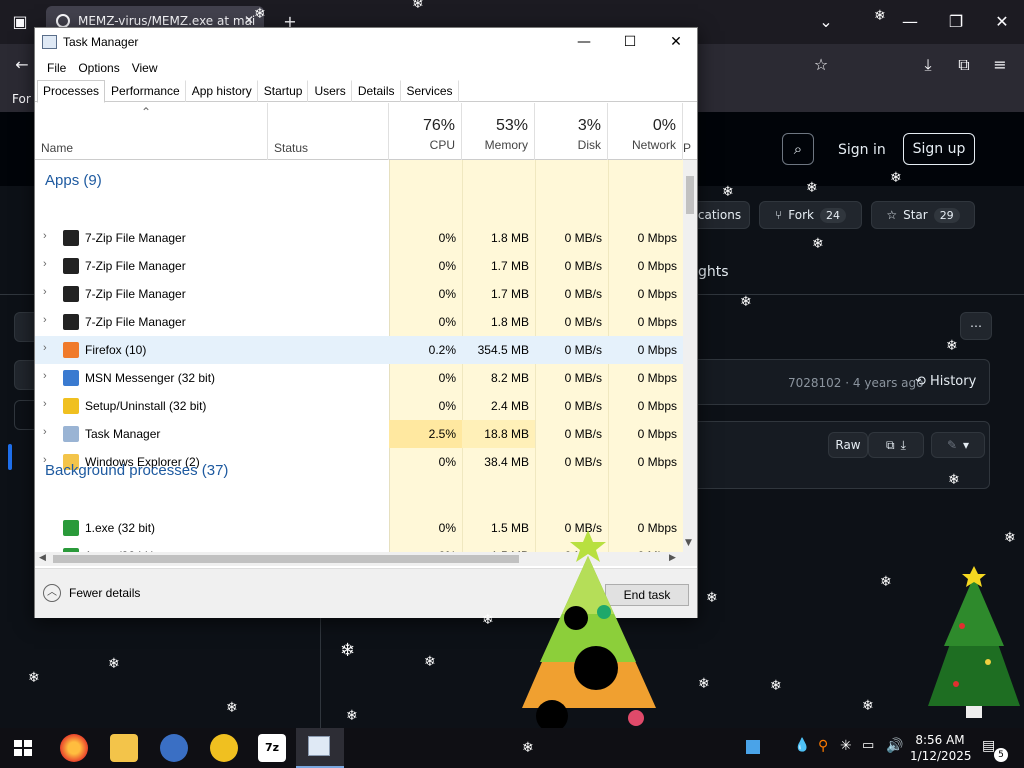  Describe the element at coordinates (249, 20) in the screenshot. I see `close-tab-icon: ✕` at that location.